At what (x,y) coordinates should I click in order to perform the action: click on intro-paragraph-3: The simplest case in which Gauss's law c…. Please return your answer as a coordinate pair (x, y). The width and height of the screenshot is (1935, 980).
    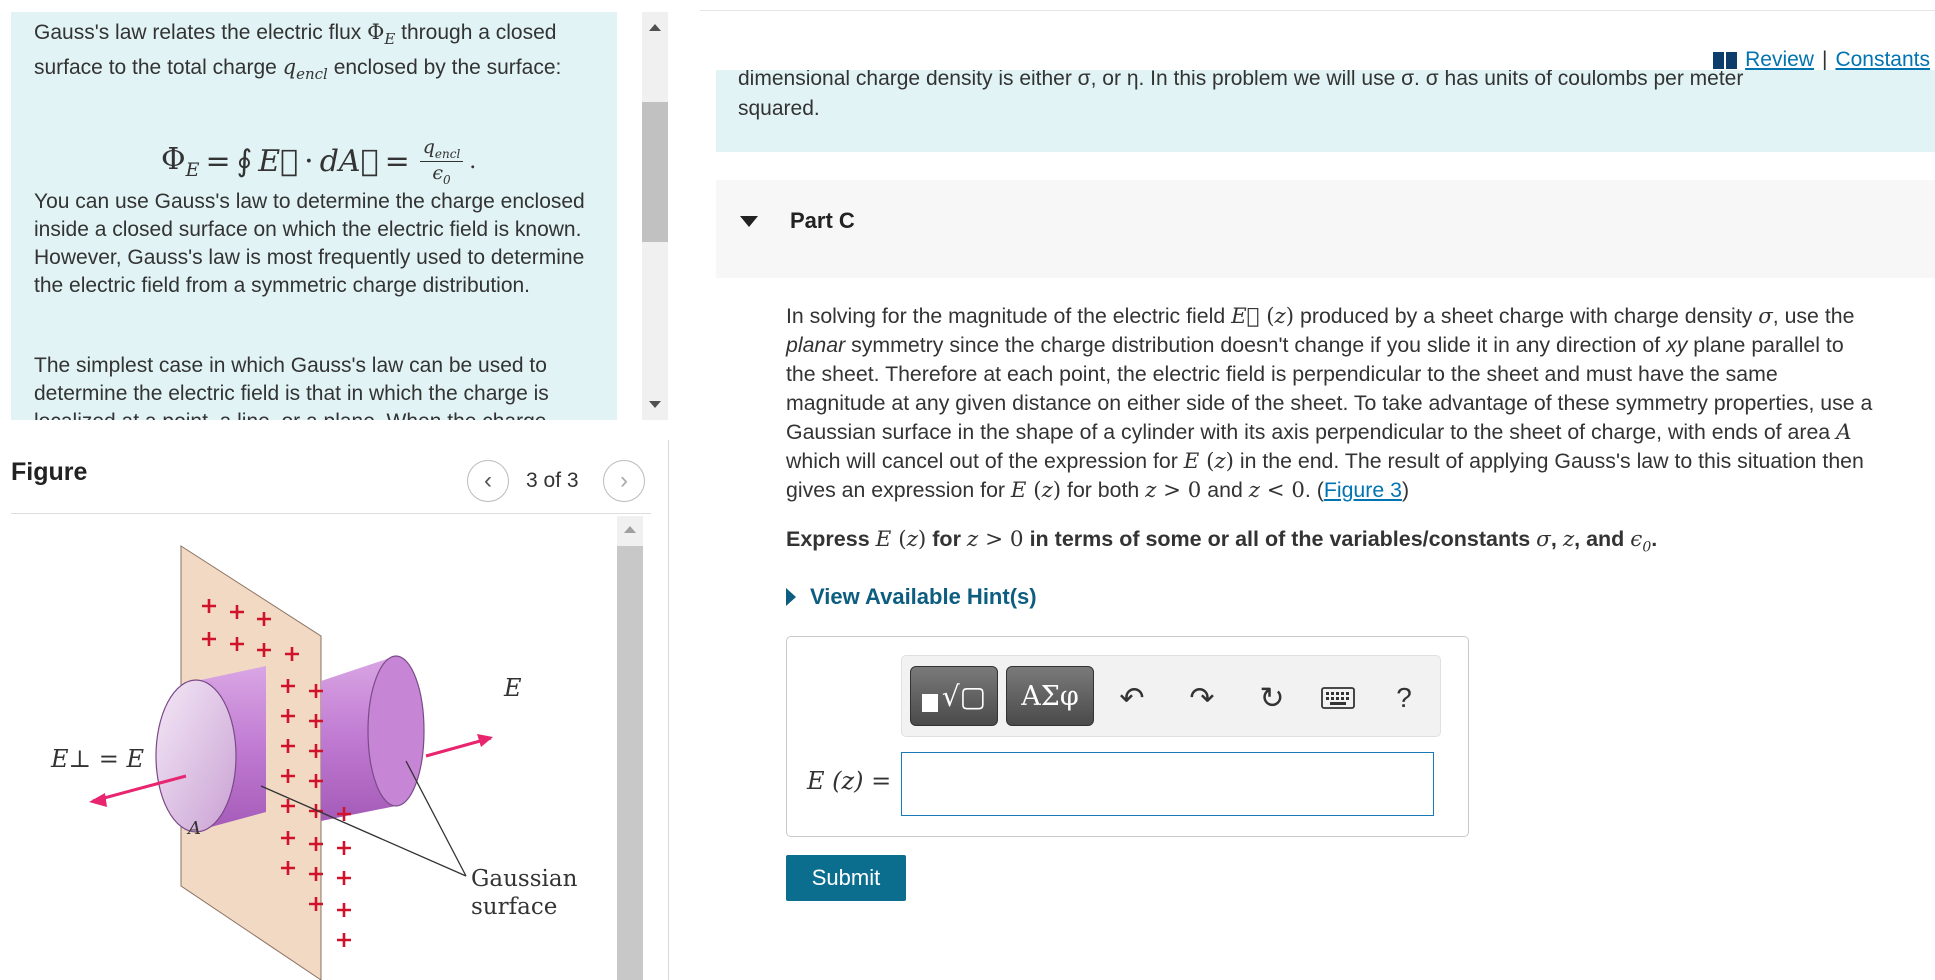
    Looking at the image, I should click on (291, 387).